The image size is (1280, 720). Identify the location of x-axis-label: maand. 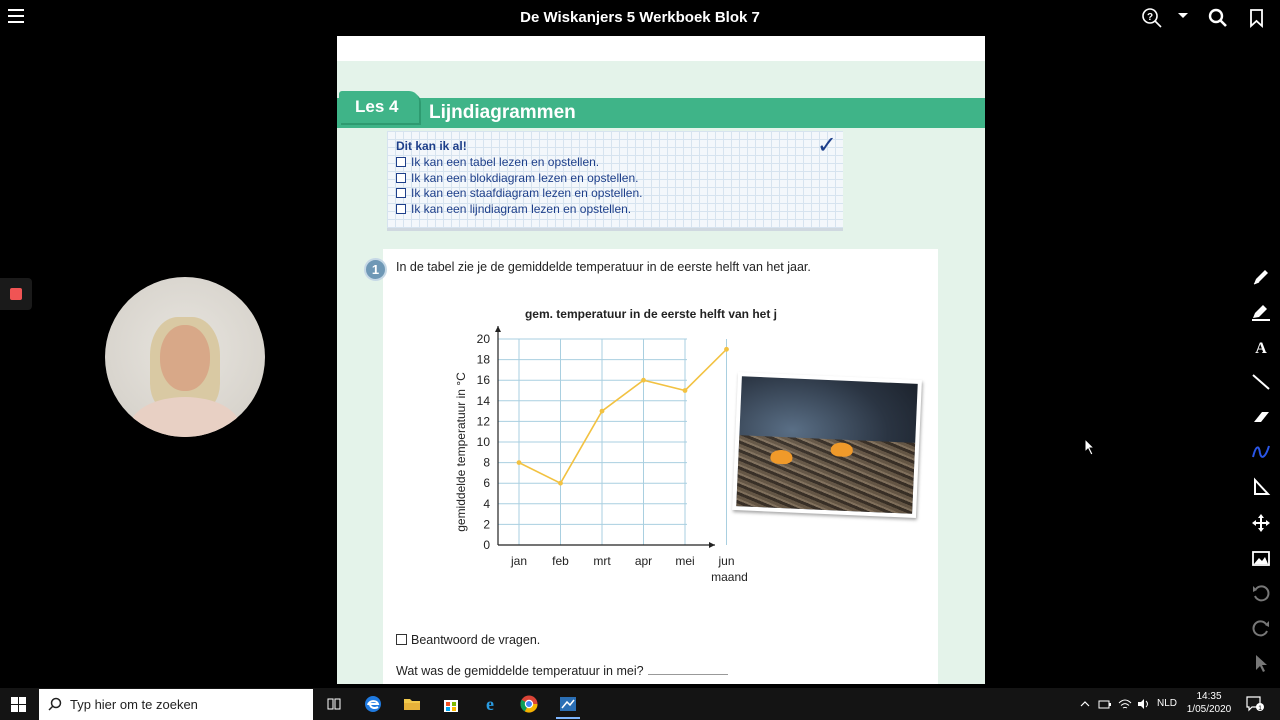
(729, 577).